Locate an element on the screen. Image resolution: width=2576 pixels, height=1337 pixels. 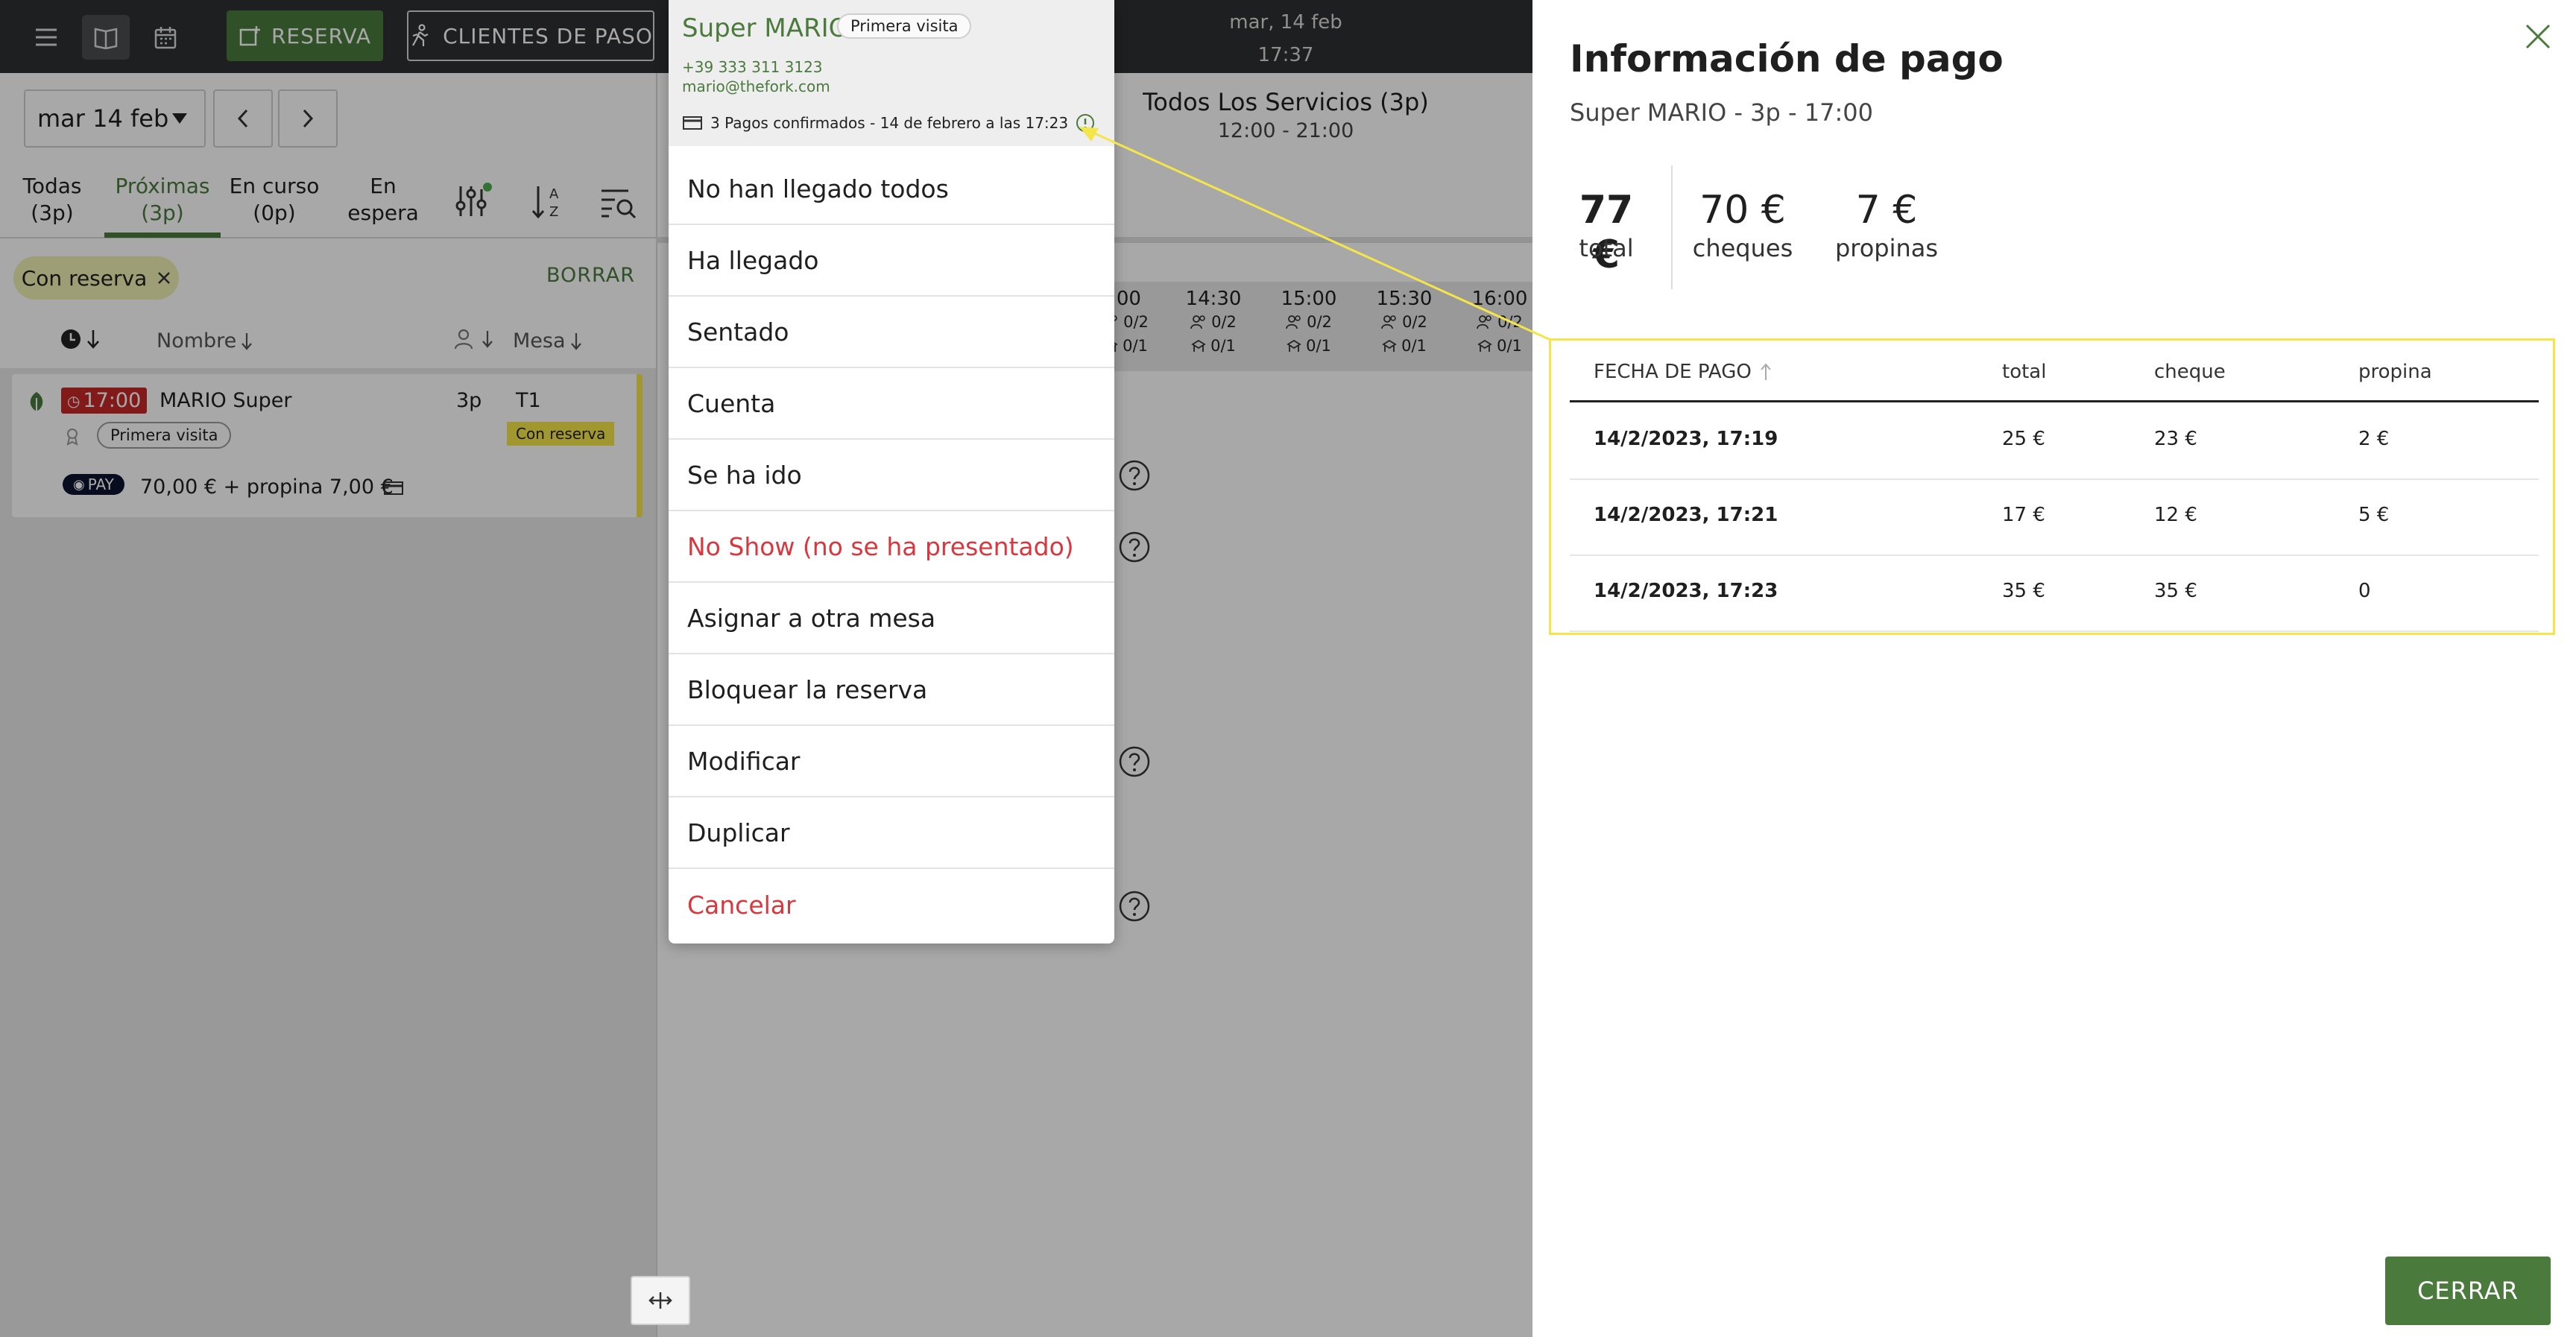
menu-item-lock-reservation: Bloquear la reserva is located at coordinates (892, 690).